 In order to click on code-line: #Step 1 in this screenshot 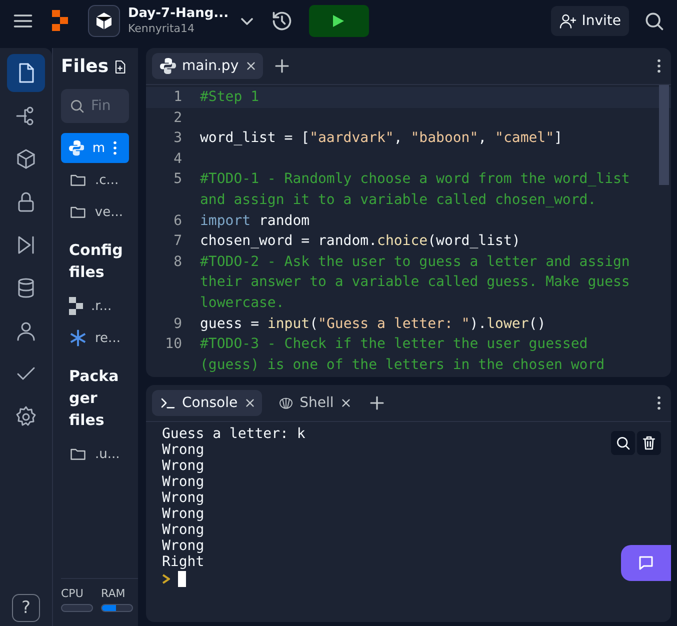, I will do `click(230, 97)`.